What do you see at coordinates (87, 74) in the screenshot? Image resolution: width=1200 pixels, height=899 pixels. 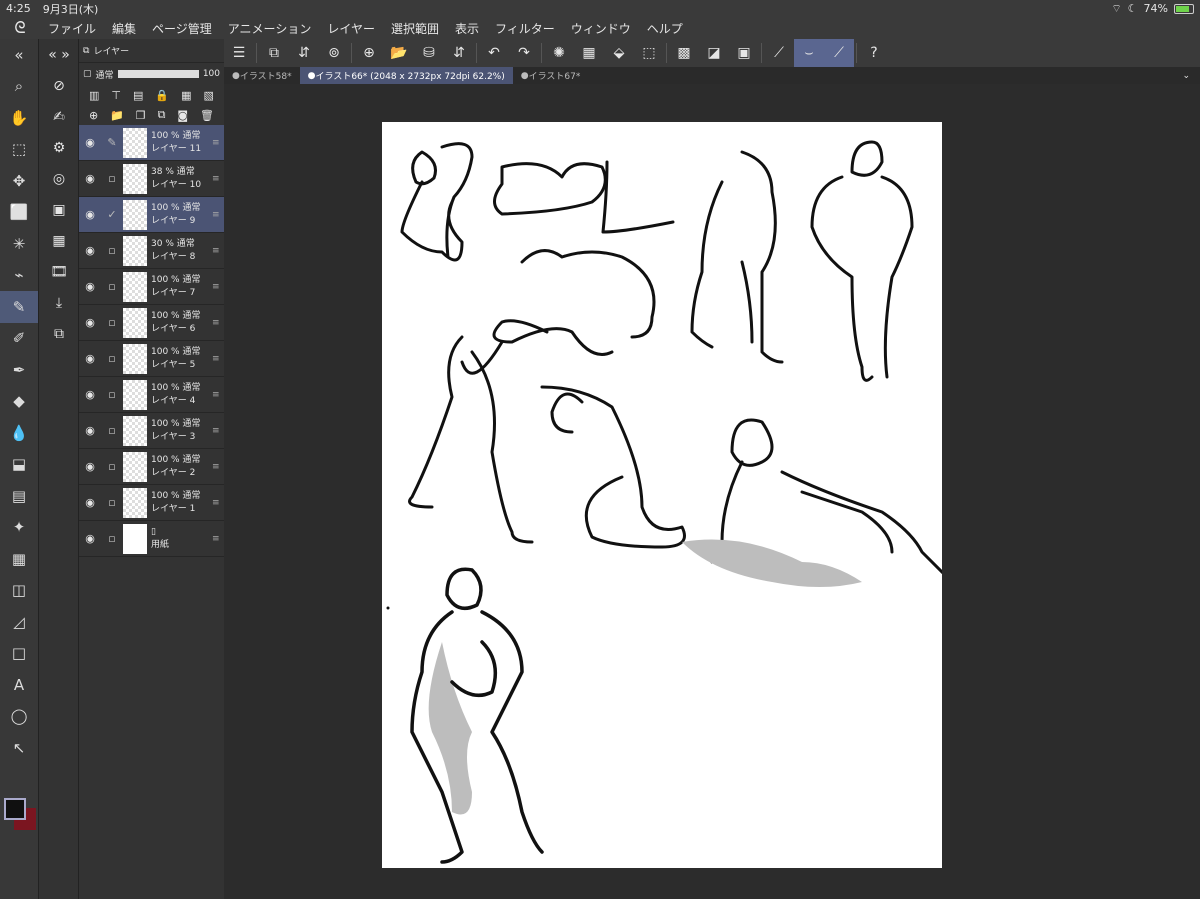 I see `layer-color-icon: ▢` at bounding box center [87, 74].